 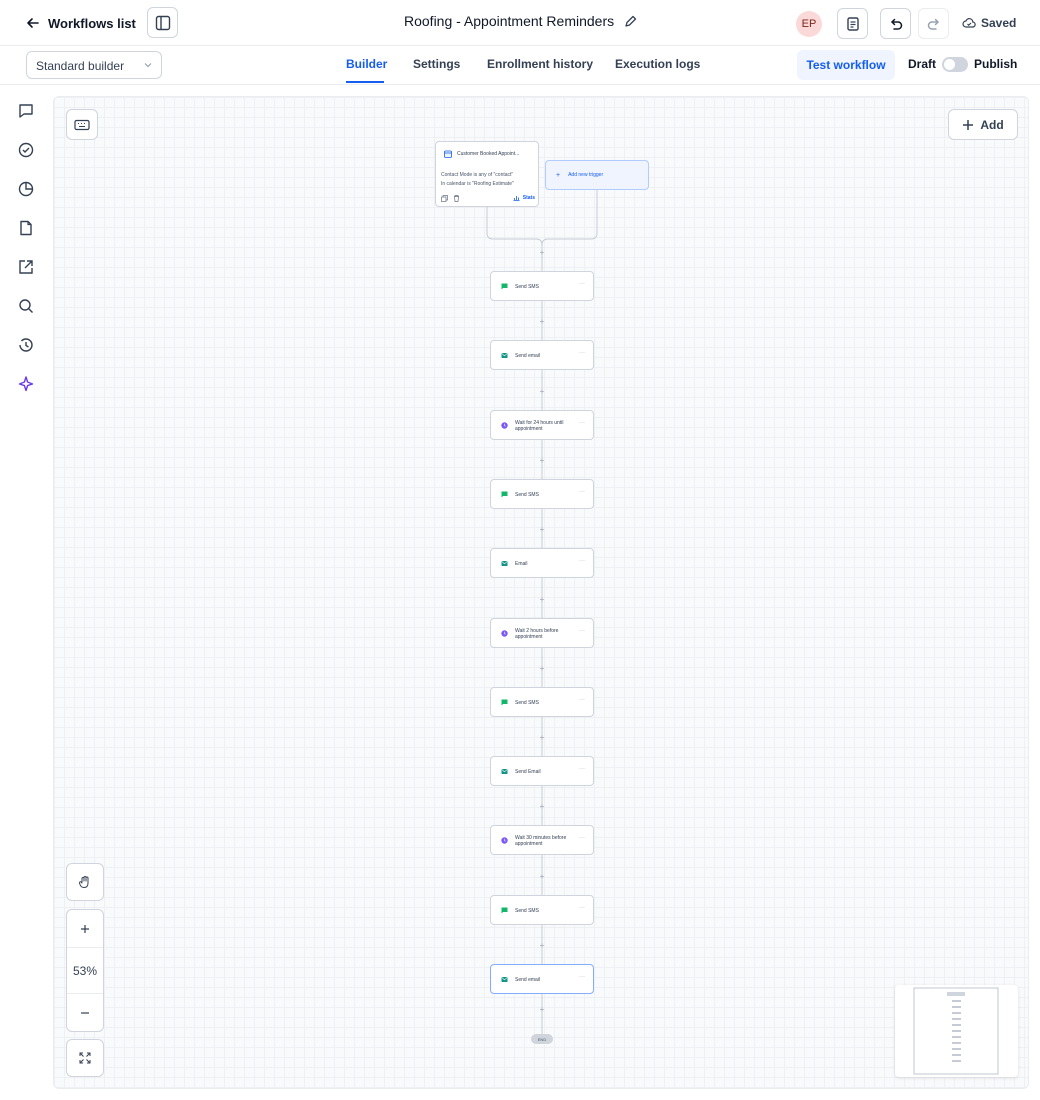 What do you see at coordinates (999, 23) in the screenshot?
I see `saved-label: Saved` at bounding box center [999, 23].